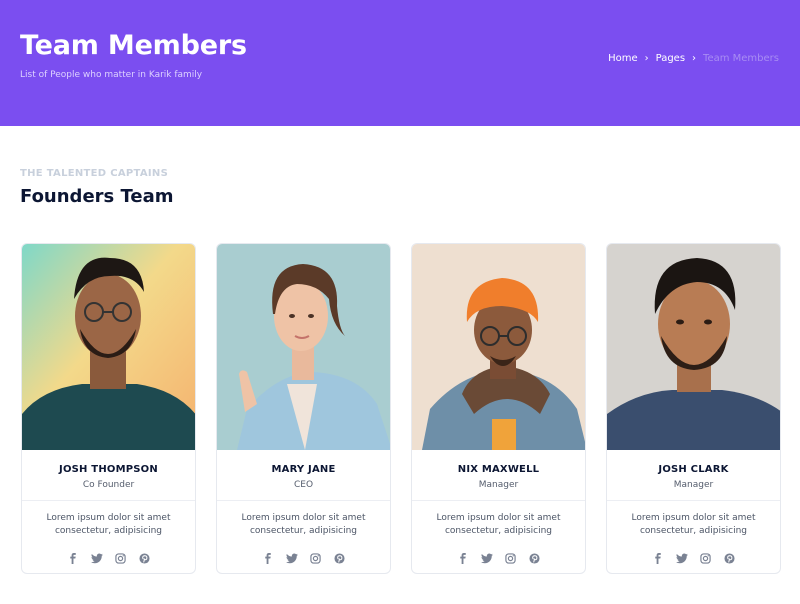 The width and height of the screenshot is (800, 604). Describe the element at coordinates (498, 469) in the screenshot. I see `member-name: NIX MAXWELL` at that location.